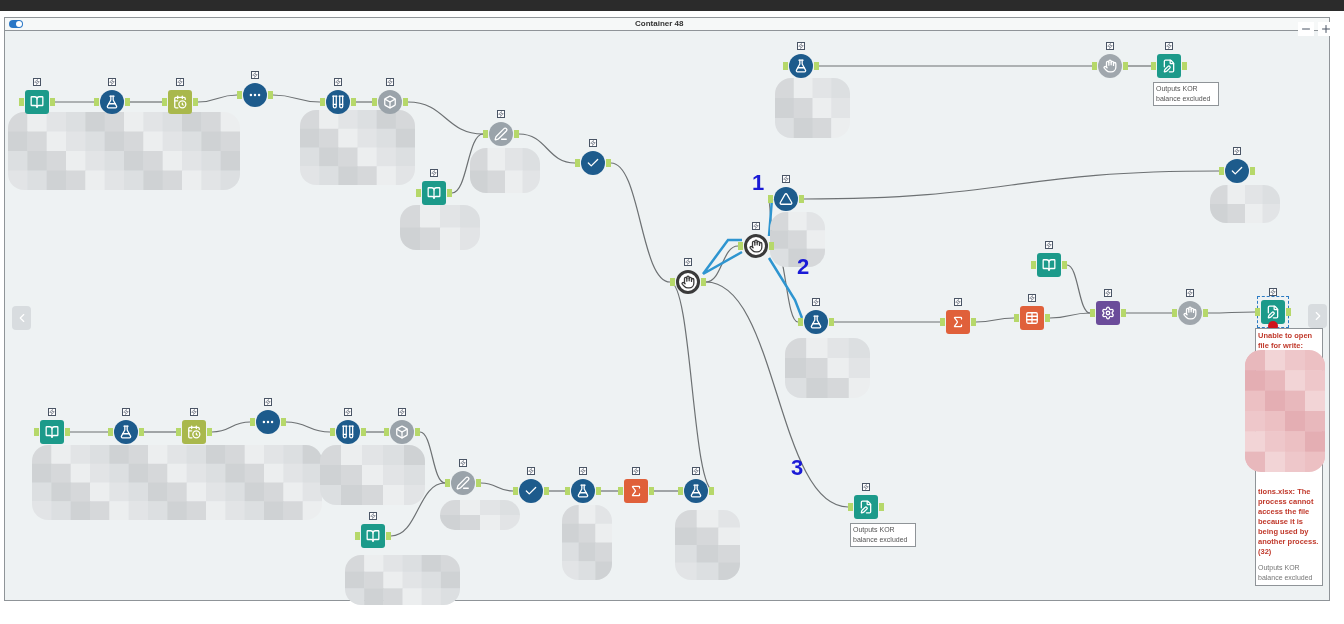 This screenshot has height=624, width=1344. I want to click on container-title: Container 48, so click(659, 24).